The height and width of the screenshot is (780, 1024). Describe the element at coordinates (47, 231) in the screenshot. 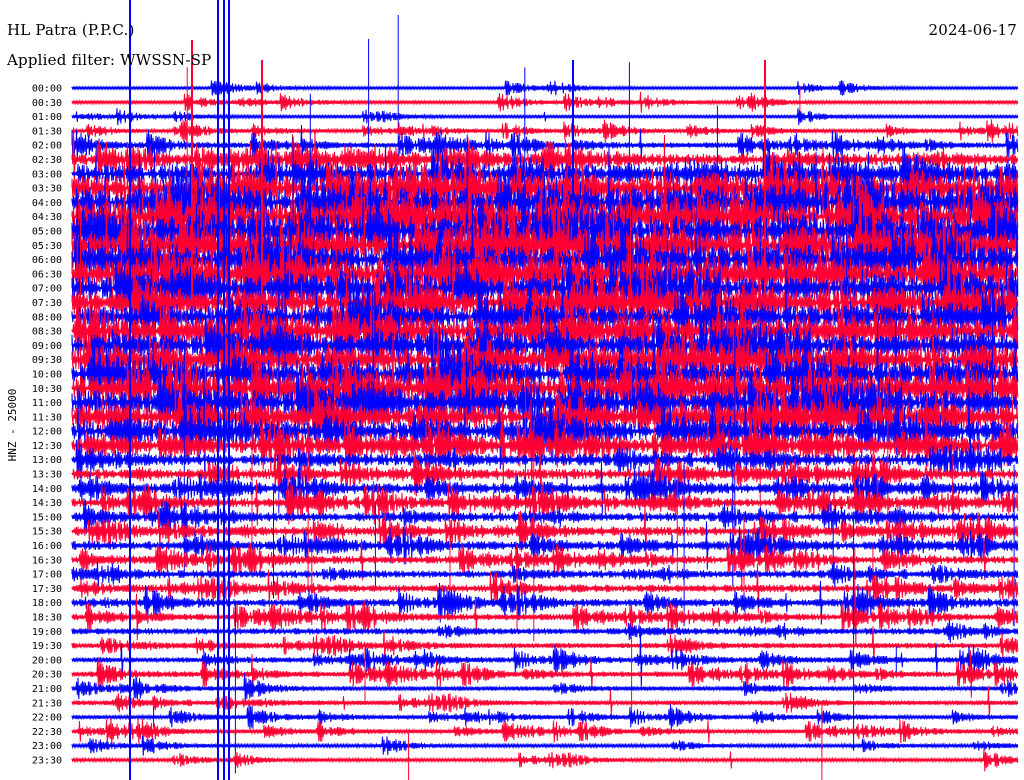

I see `time-tick-label: 05:00` at that location.